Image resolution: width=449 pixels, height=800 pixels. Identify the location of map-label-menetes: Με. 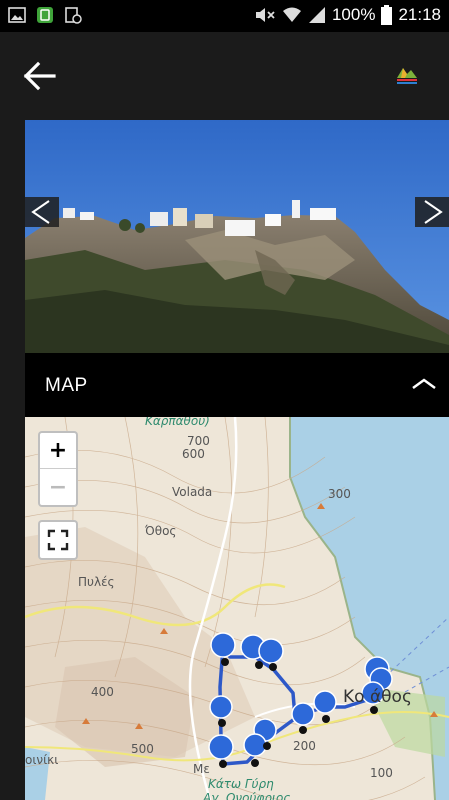
(201, 769).